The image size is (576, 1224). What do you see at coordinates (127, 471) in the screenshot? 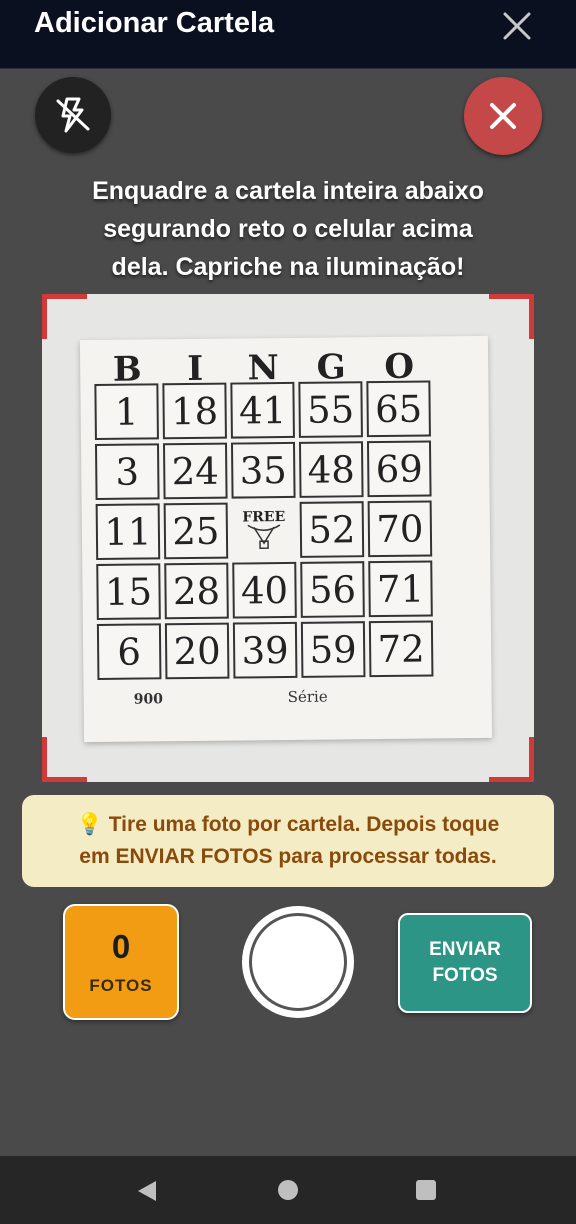
I see `bingo-cell: 3` at bounding box center [127, 471].